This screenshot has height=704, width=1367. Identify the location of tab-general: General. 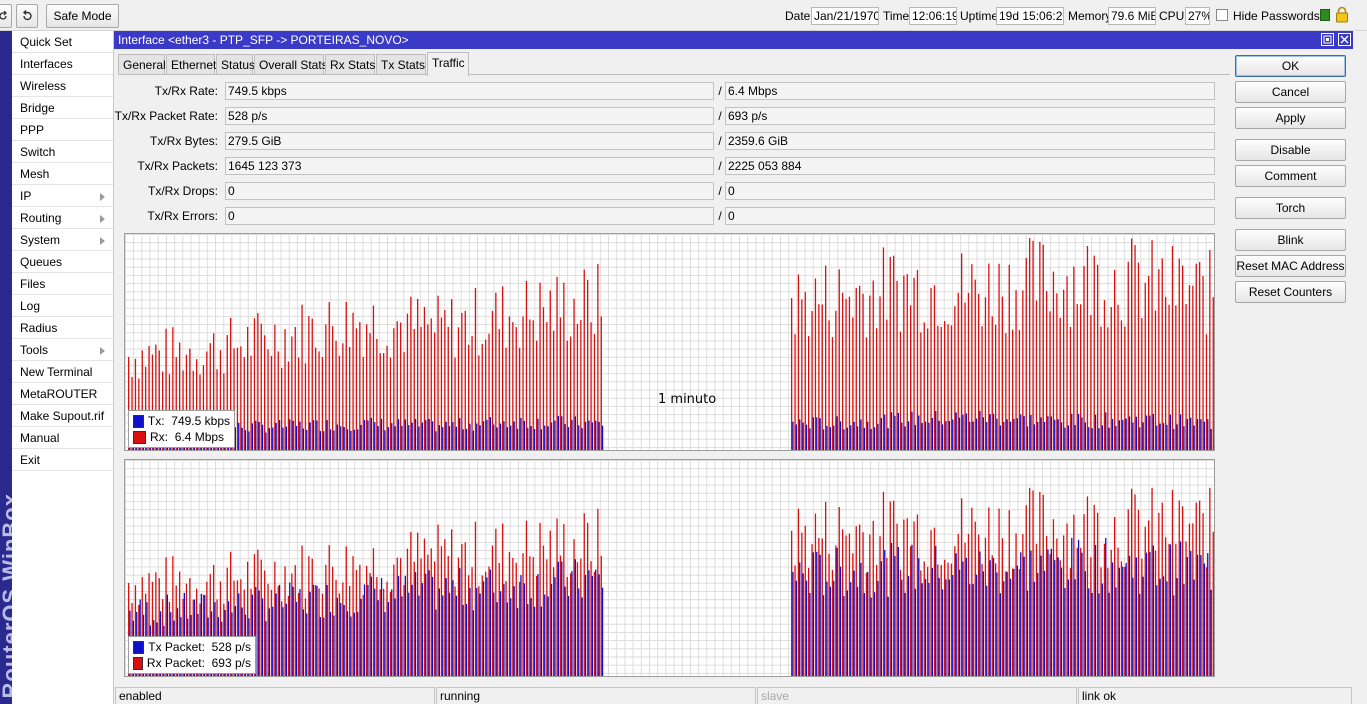
(142, 64).